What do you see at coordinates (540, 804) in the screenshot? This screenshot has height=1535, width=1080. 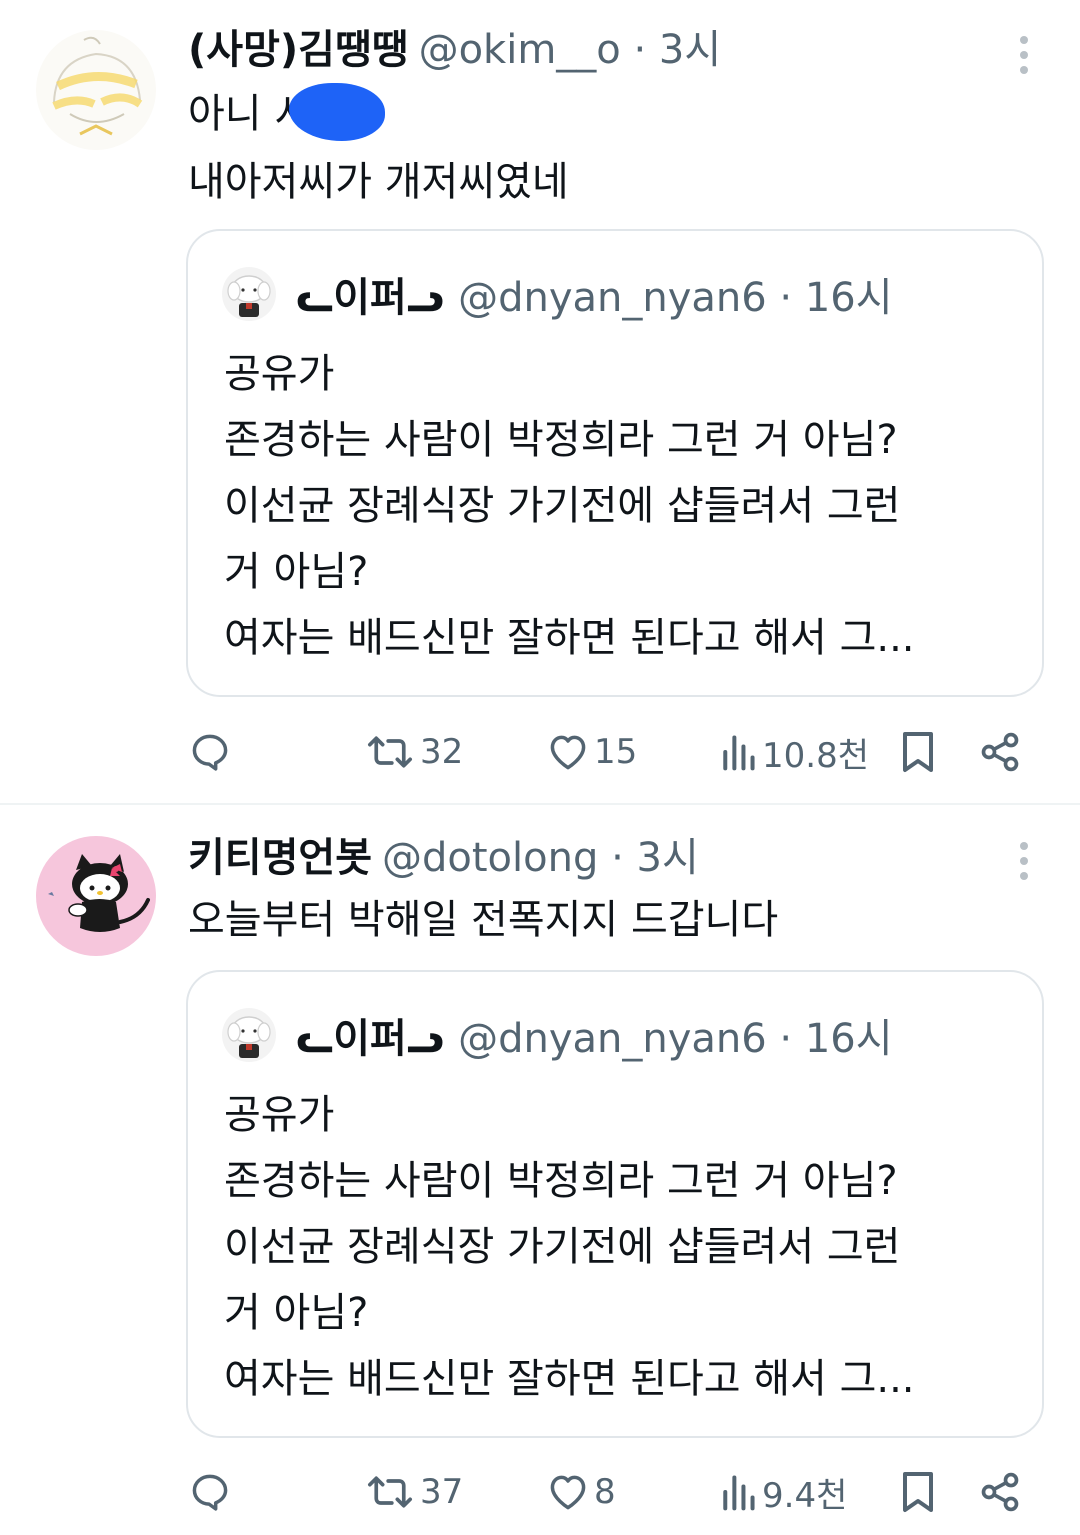 I see `tweet-divider` at bounding box center [540, 804].